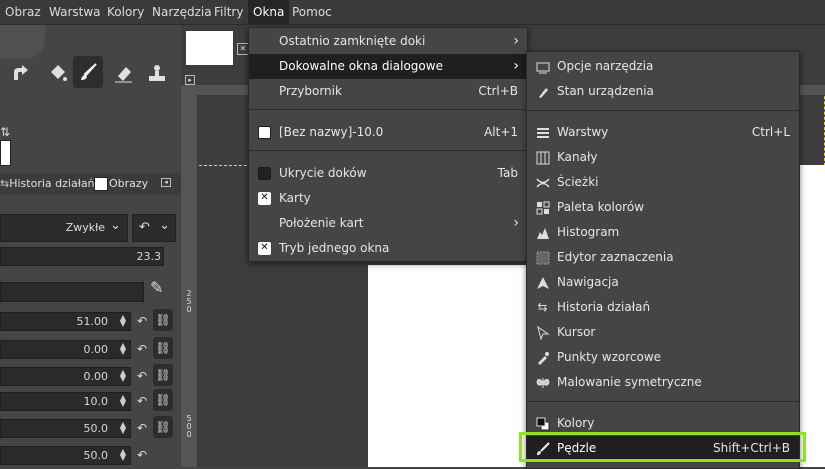 The image size is (825, 469). I want to click on menu-filtry: Filtry, so click(228, 12).